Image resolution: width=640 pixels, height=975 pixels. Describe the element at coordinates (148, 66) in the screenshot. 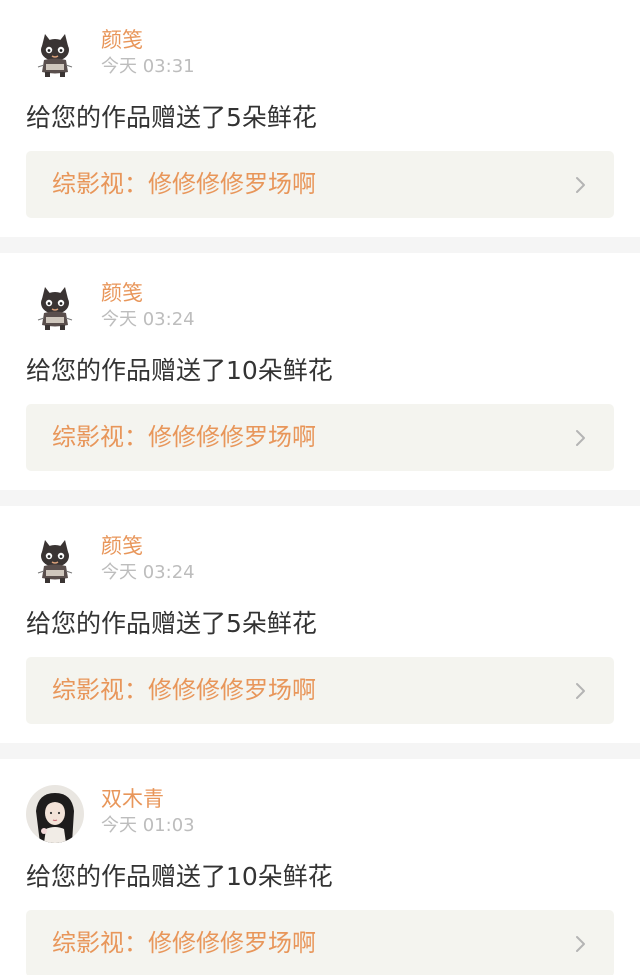

I see `timestamp: 今天 03:31` at that location.